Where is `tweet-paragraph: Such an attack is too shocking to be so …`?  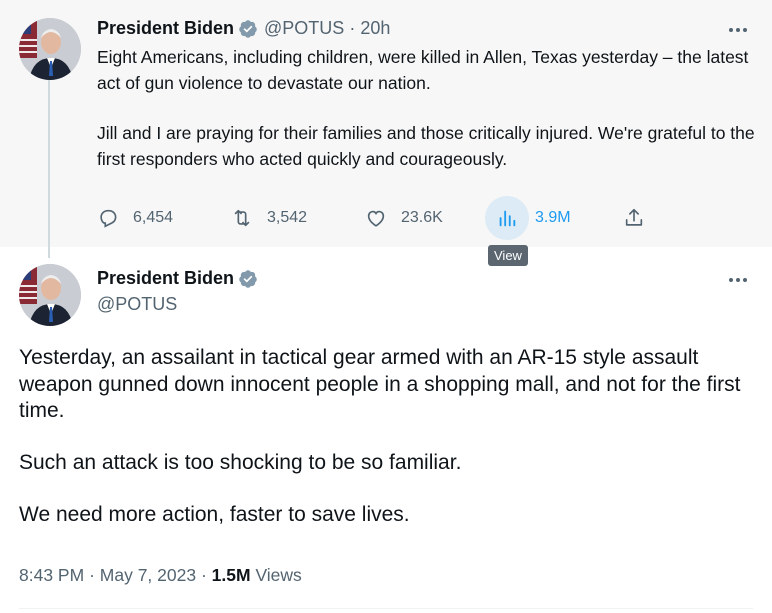
tweet-paragraph: Such an attack is too shocking to be so … is located at coordinates (240, 462).